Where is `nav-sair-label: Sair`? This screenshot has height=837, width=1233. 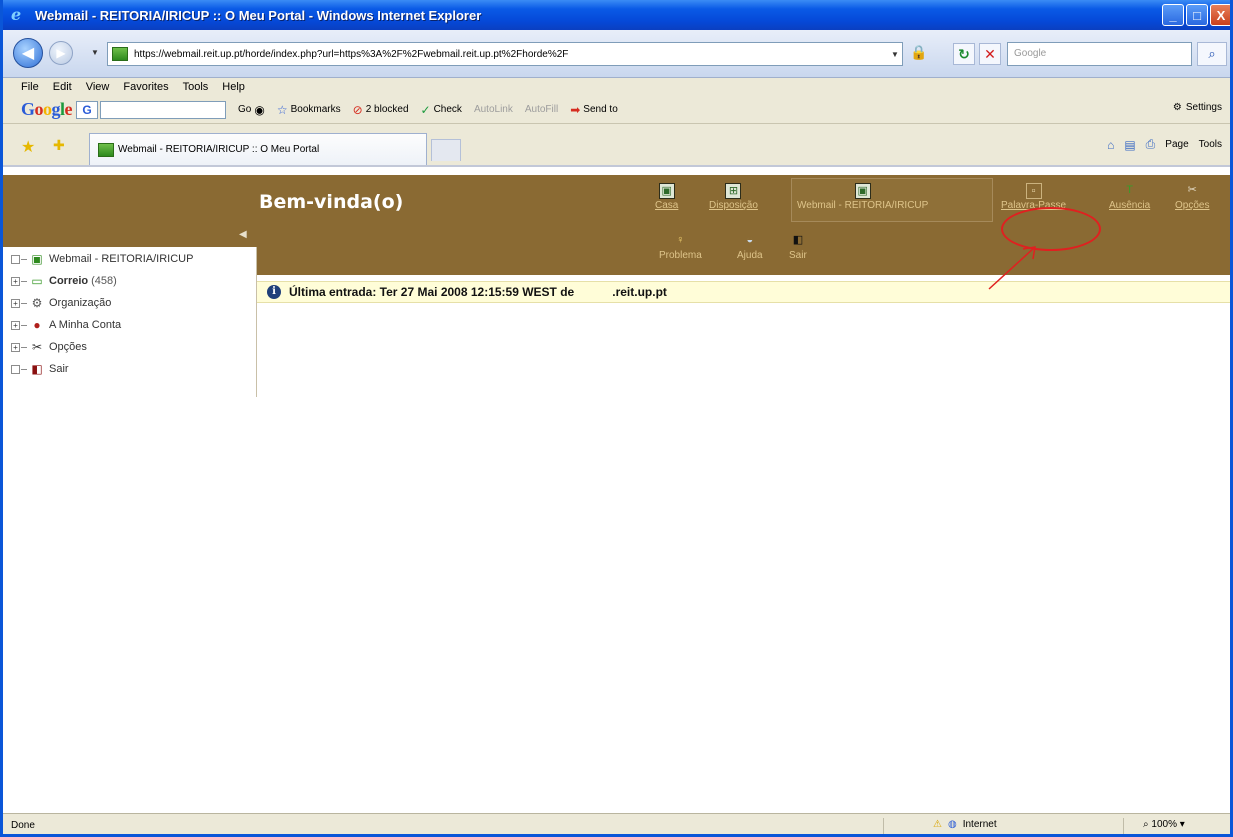
nav-sair-label: Sair is located at coordinates (798, 255).